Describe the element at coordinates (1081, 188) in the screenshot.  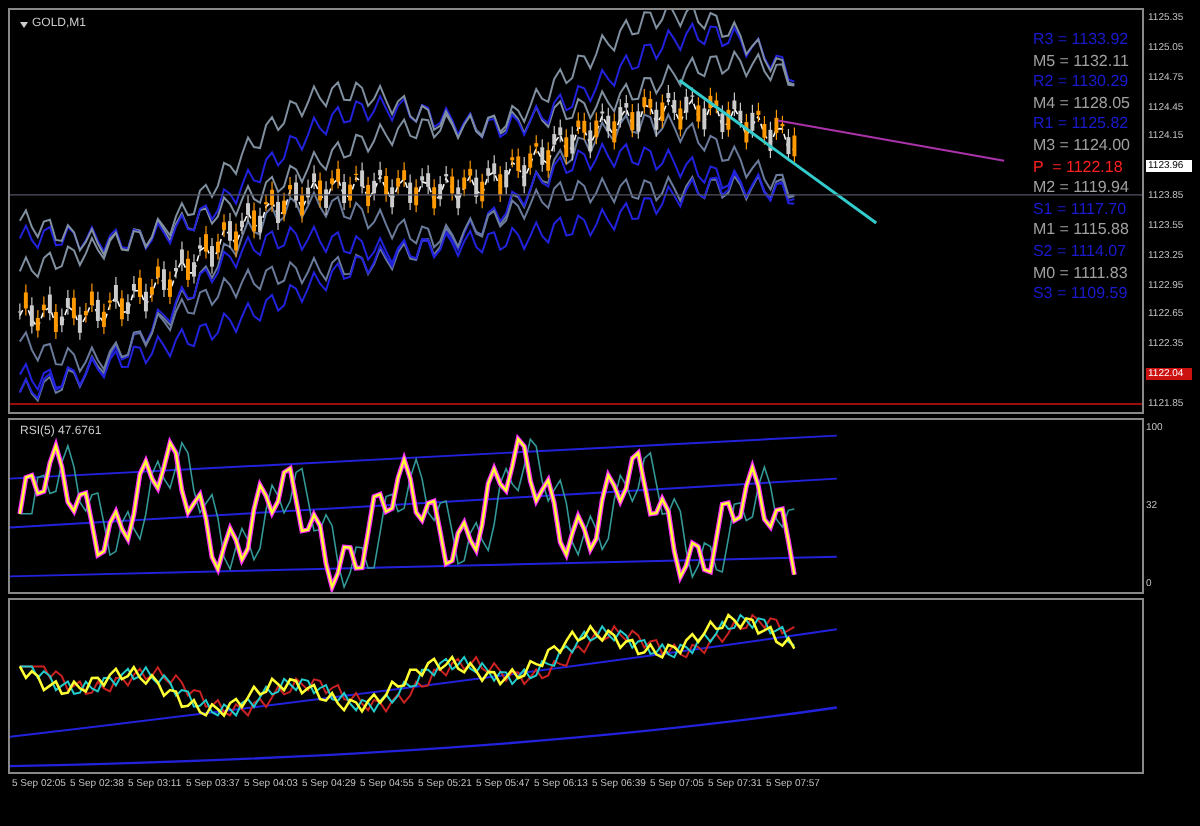
I see `pivot-level-label: M2 = 1119.94` at that location.